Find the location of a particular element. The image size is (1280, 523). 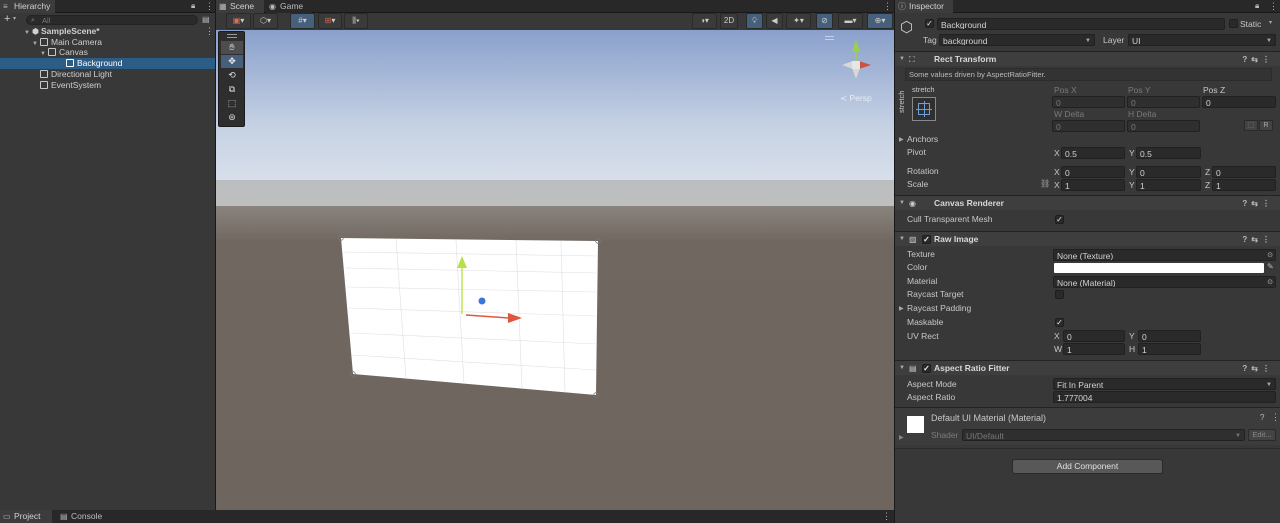

background-quad is located at coordinates (469, 316).